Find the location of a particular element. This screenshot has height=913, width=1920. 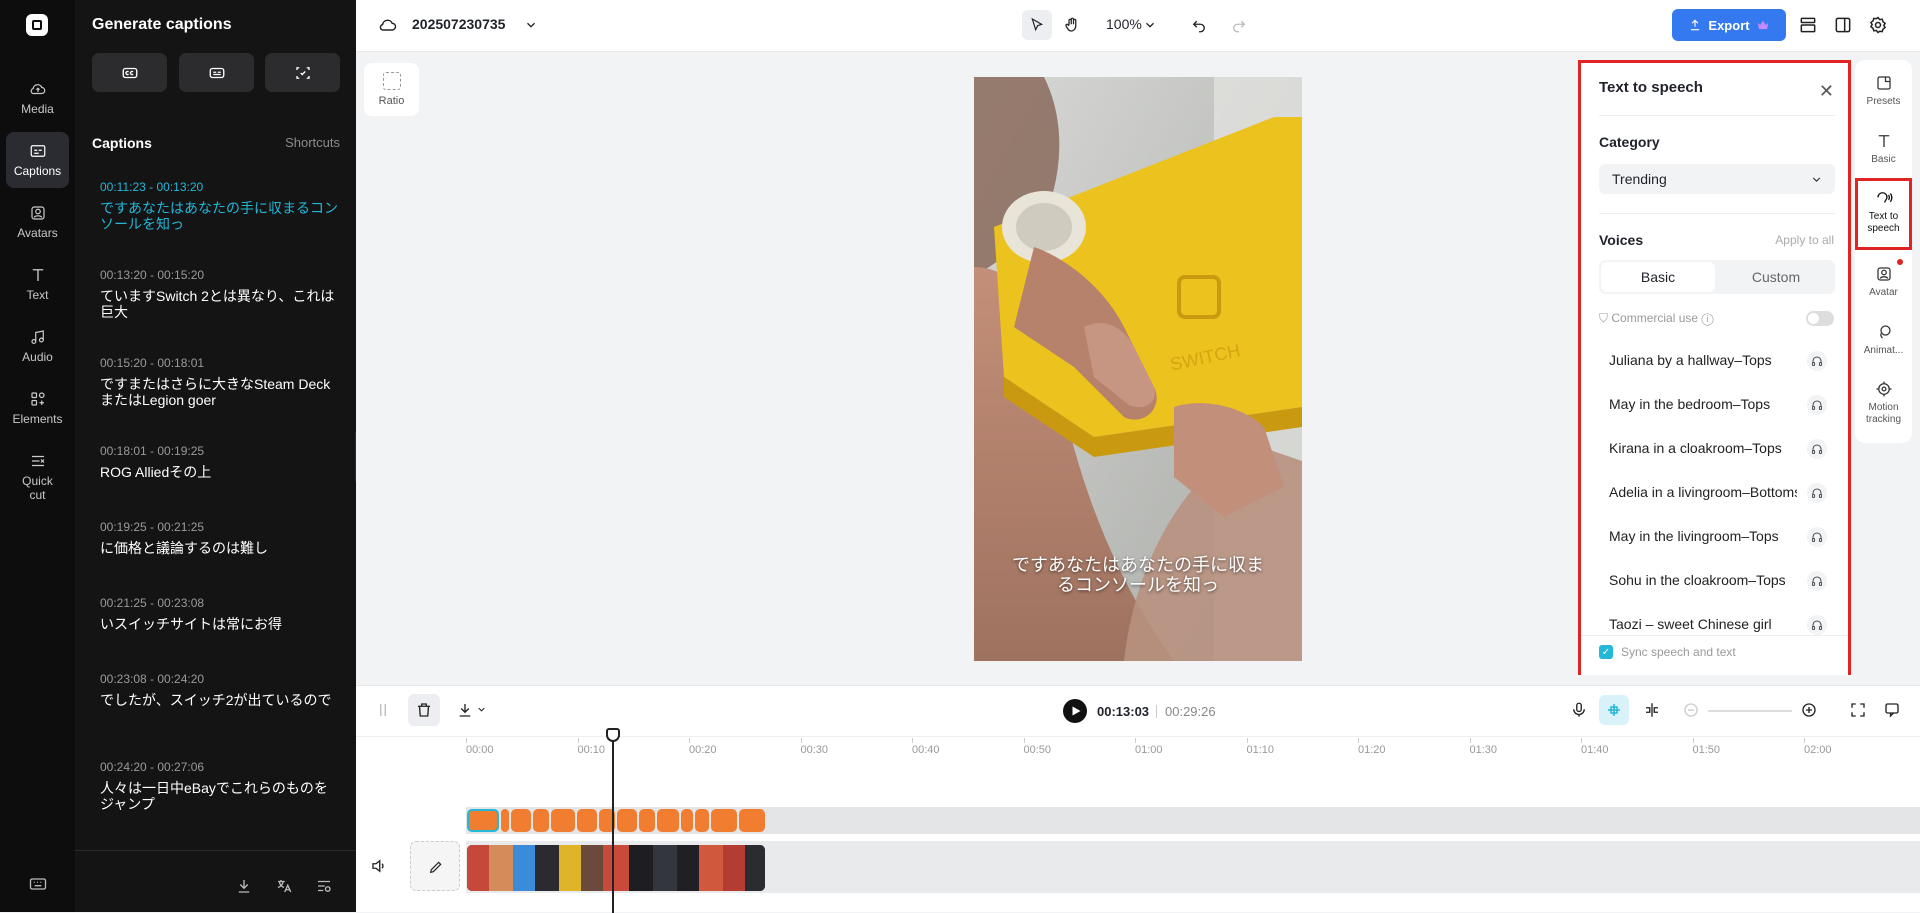

undo-icon is located at coordinates (1199, 25).